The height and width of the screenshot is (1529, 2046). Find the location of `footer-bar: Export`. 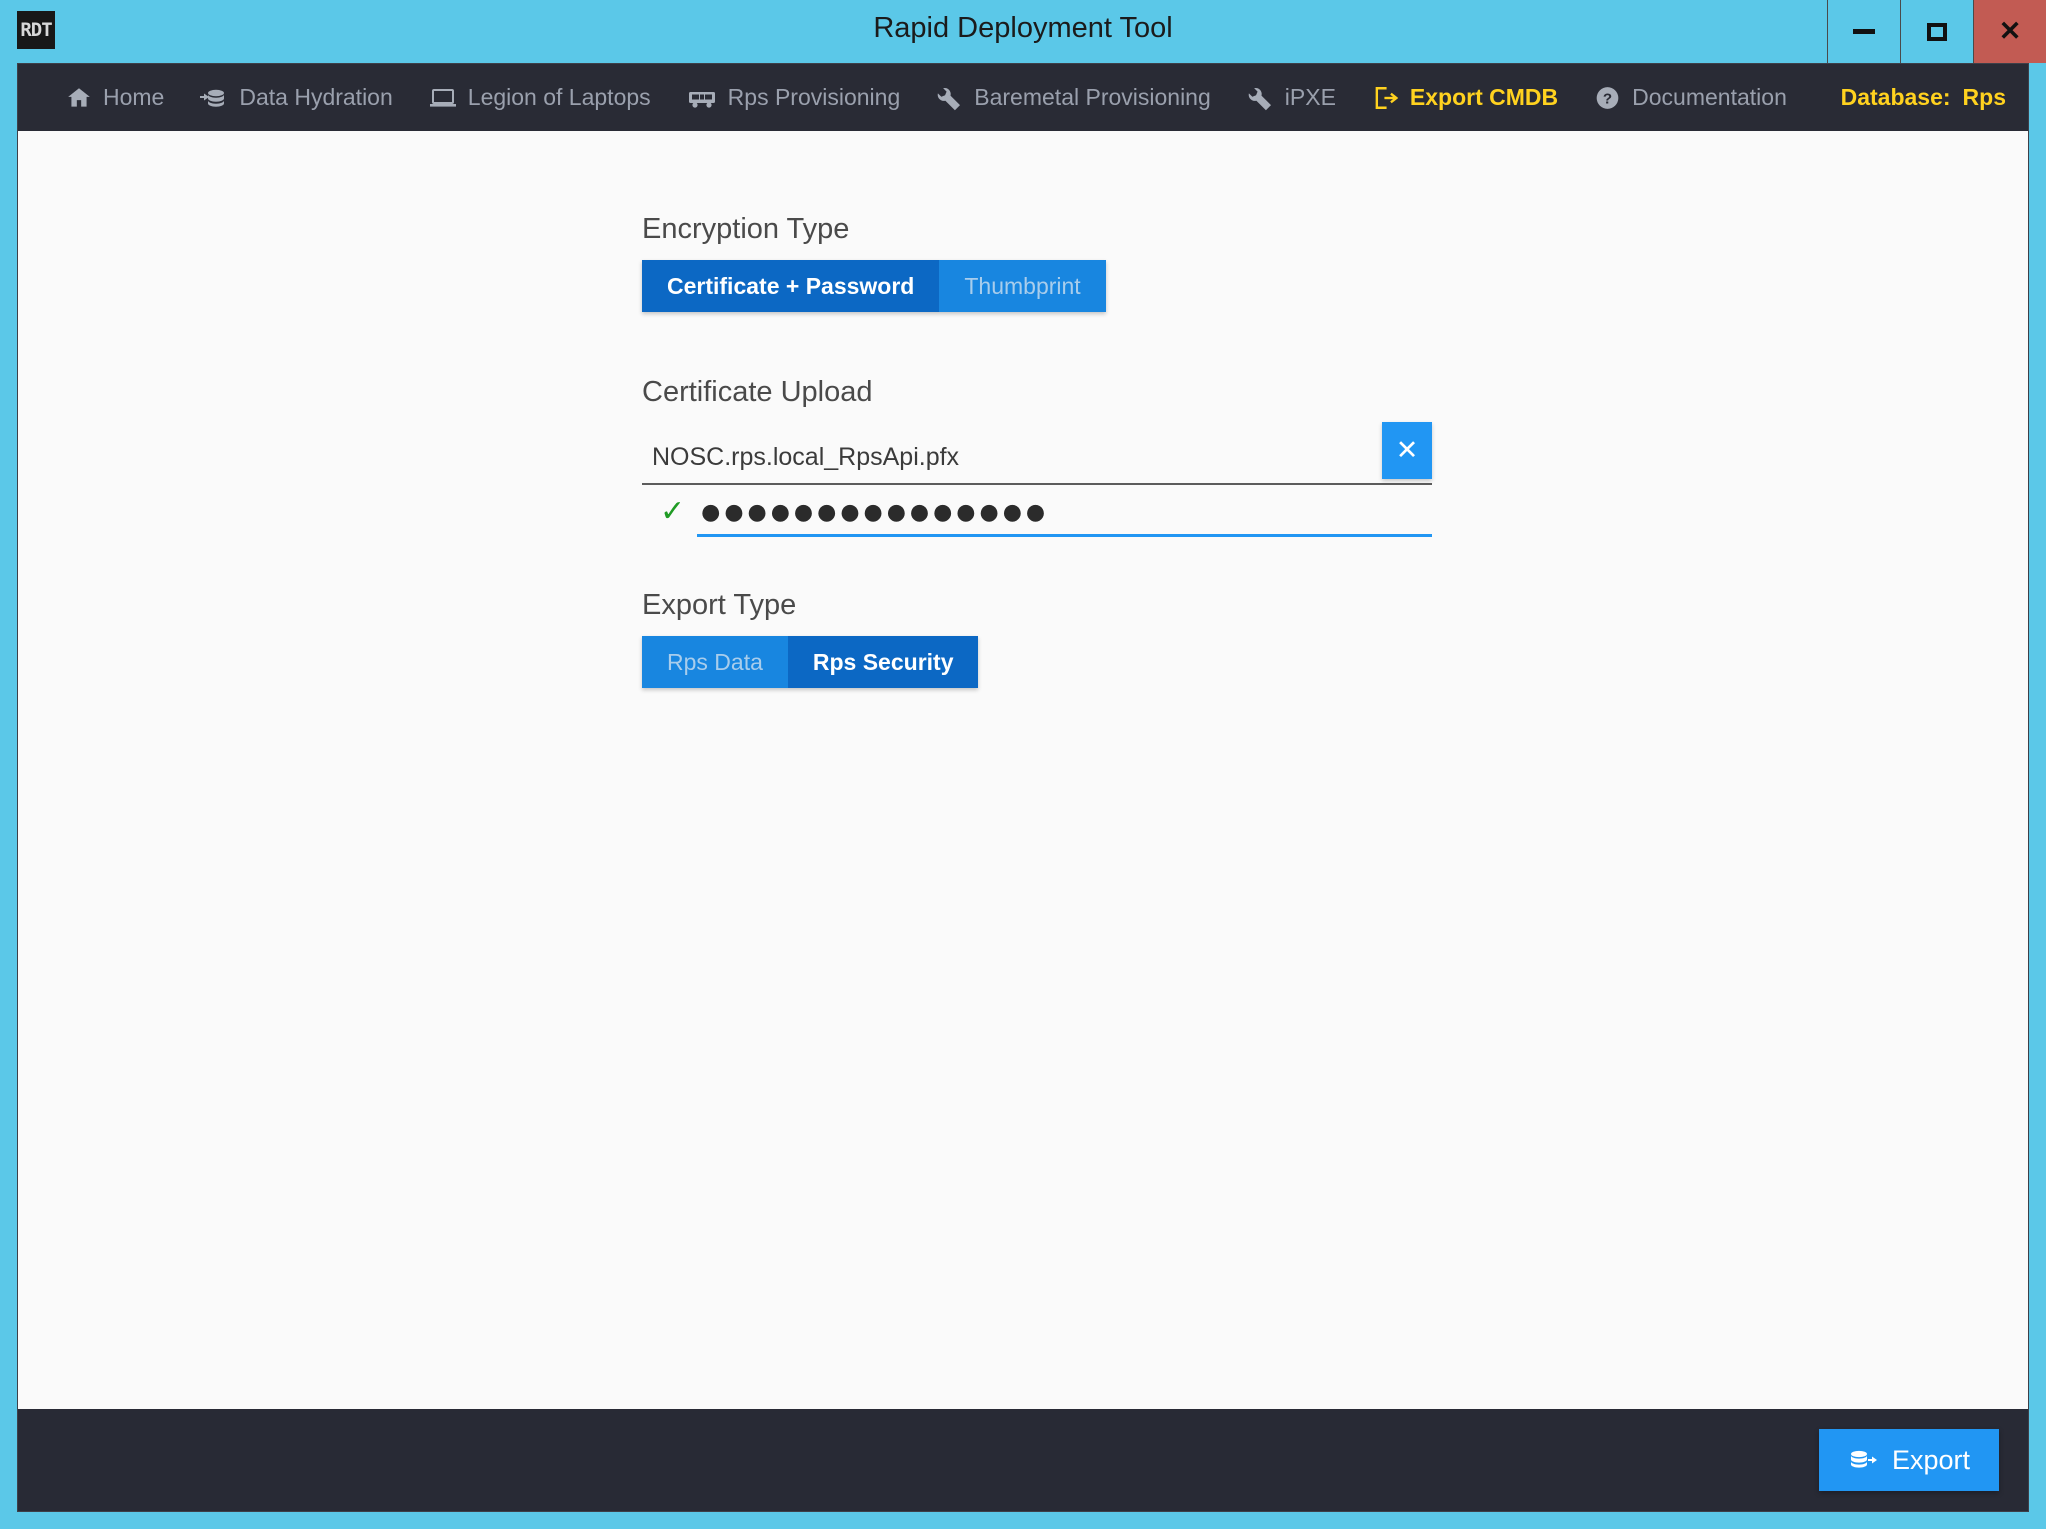

footer-bar: Export is located at coordinates (1023, 1460).